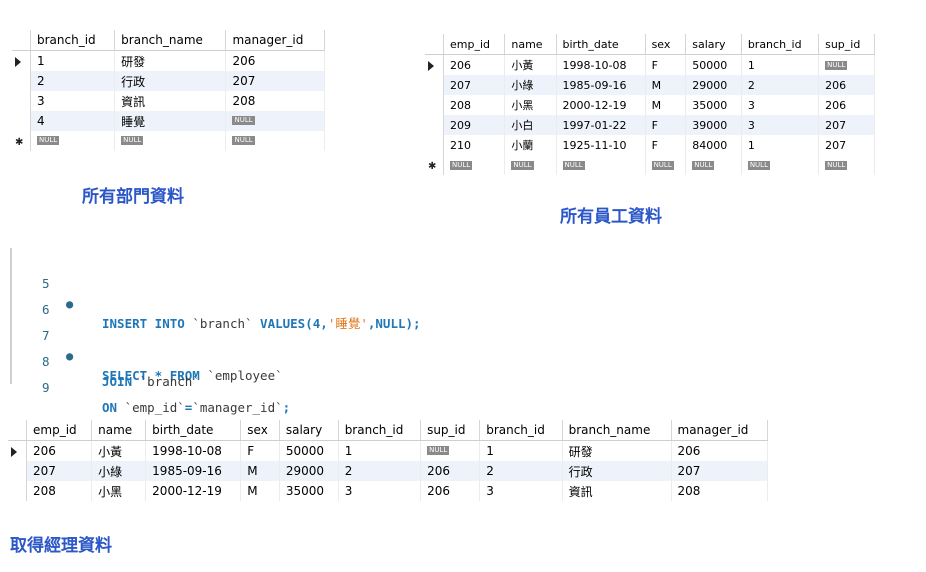 This screenshot has width=926, height=572. What do you see at coordinates (601, 85) in the screenshot?
I see `table-cell: 1985-09-16` at bounding box center [601, 85].